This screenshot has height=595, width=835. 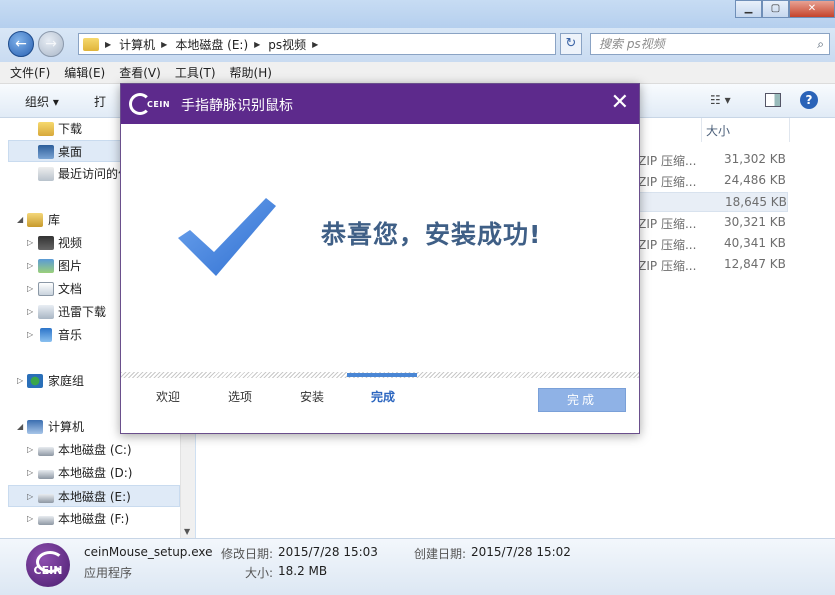 What do you see at coordinates (84, 72) in the screenshot?
I see `menu-edit: 编辑(E)` at bounding box center [84, 72].